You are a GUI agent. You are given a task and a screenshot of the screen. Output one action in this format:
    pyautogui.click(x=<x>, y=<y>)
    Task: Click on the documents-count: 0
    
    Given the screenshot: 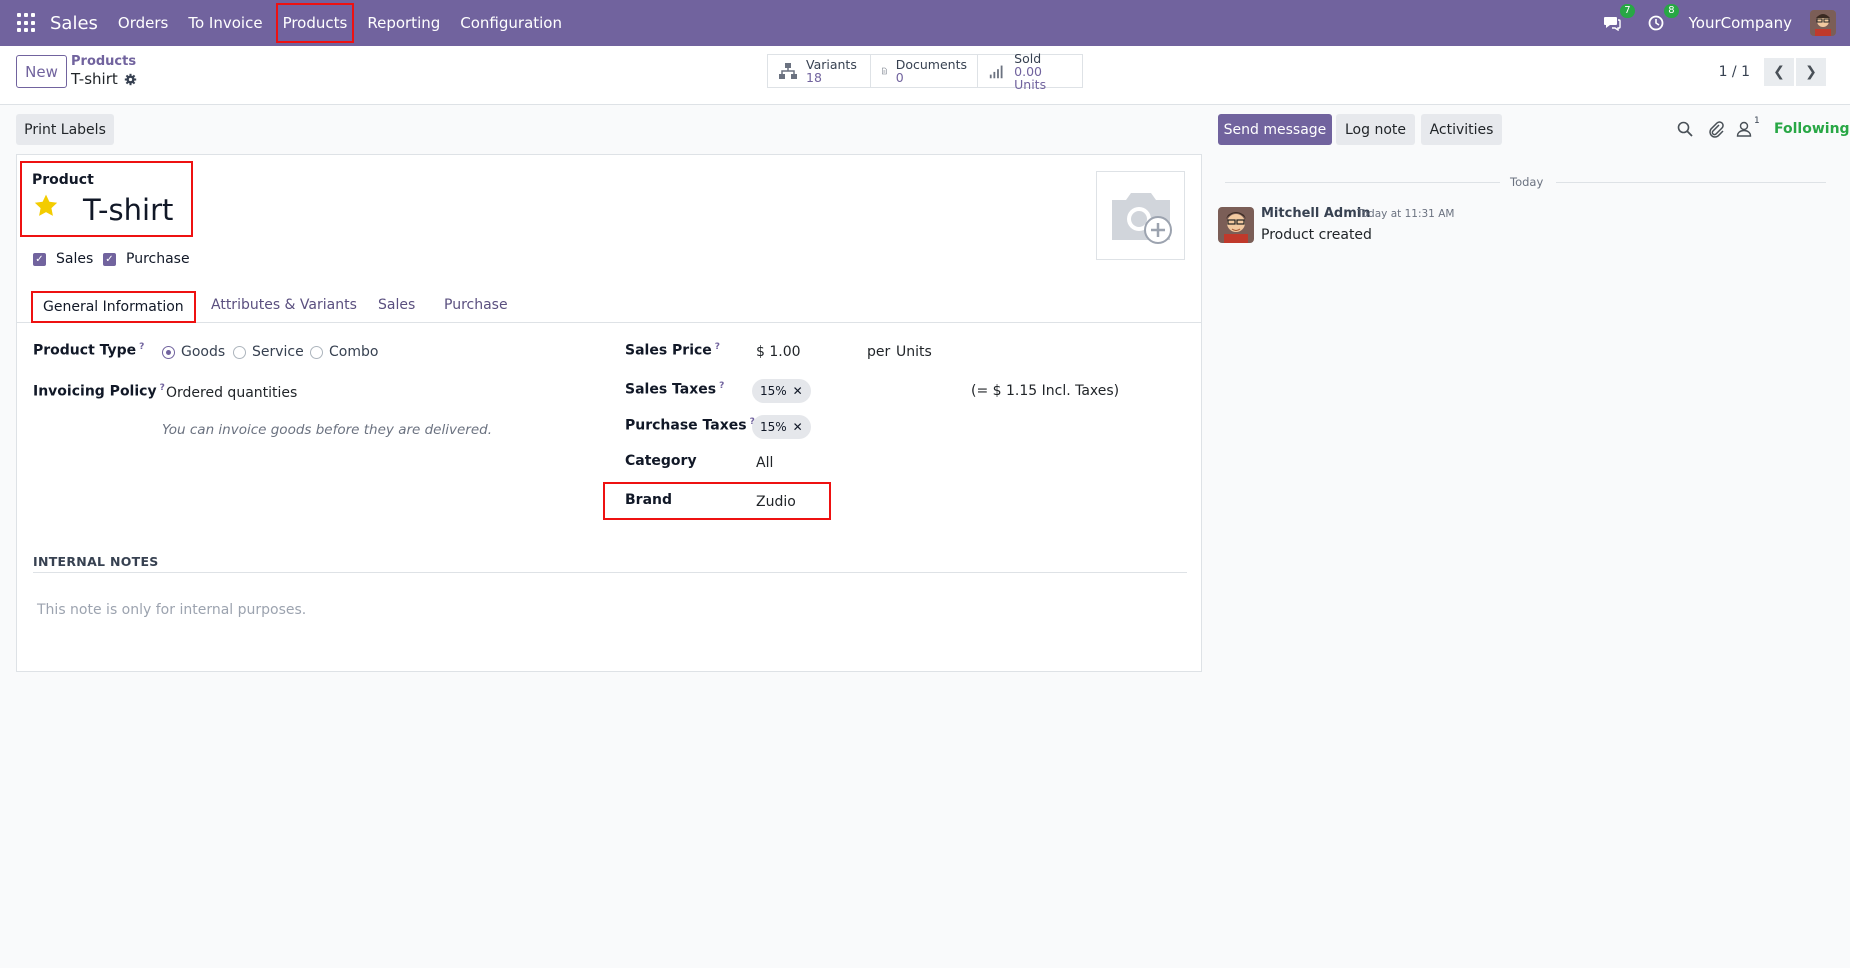 What is the action you would take?
    pyautogui.click(x=899, y=77)
    